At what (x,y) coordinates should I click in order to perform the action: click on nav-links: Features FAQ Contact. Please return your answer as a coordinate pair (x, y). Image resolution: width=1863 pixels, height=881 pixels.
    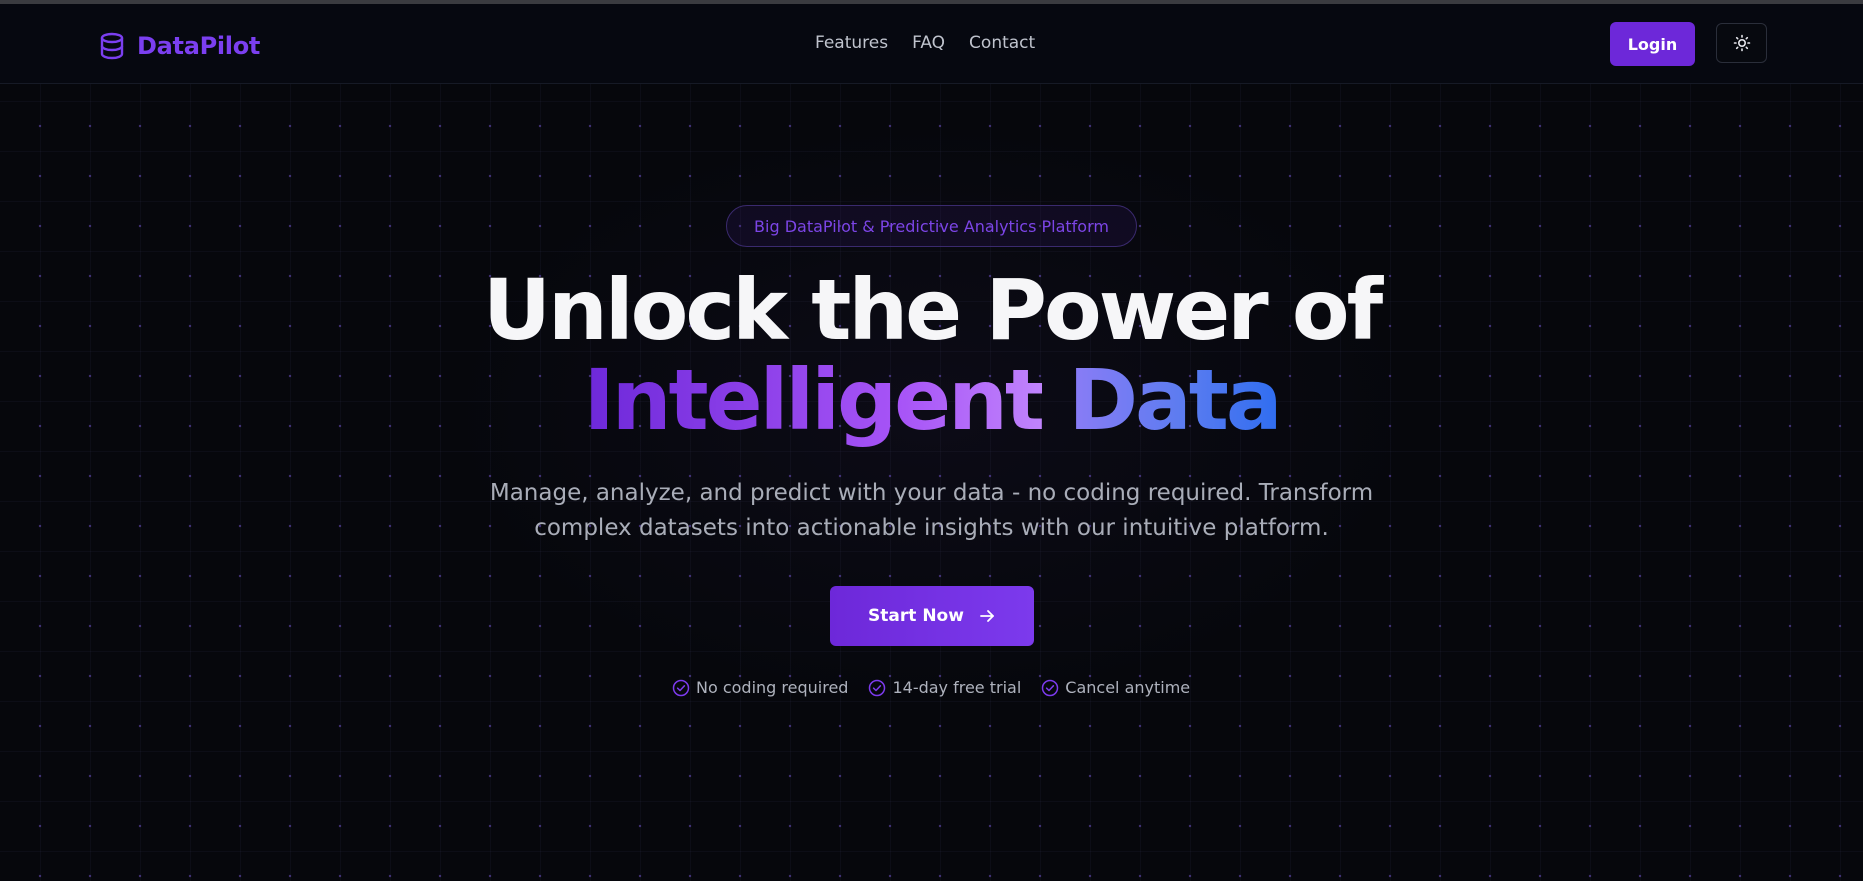
    Looking at the image, I should click on (937, 43).